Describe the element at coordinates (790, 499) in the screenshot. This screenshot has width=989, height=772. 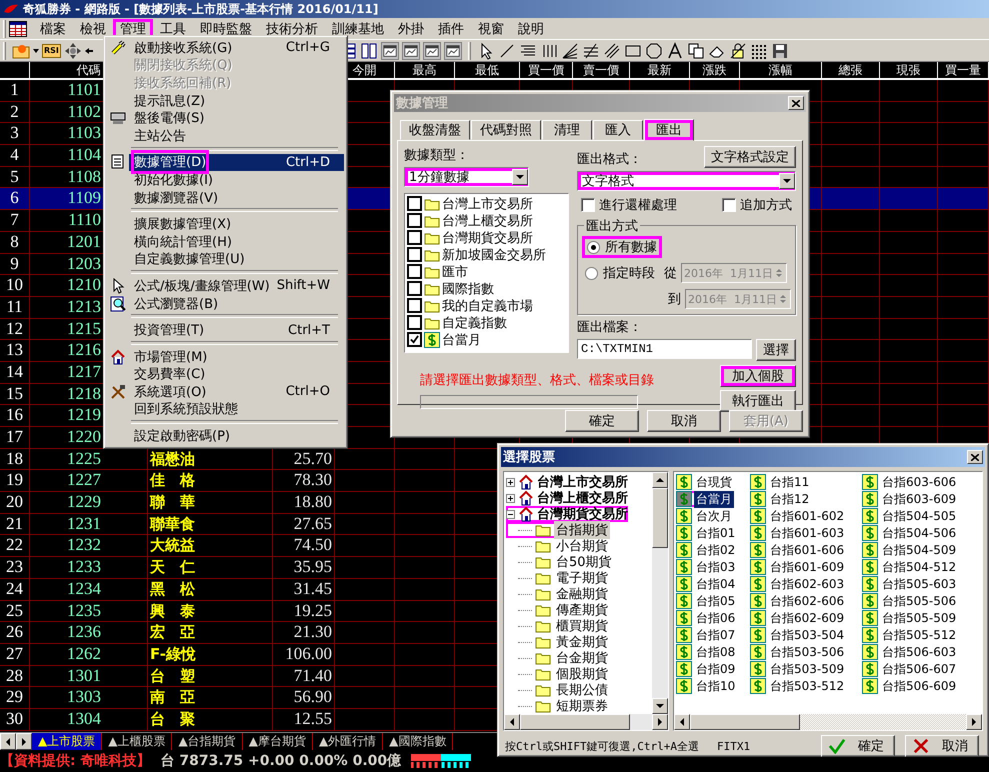
I see `contract-item: 台指12` at that location.